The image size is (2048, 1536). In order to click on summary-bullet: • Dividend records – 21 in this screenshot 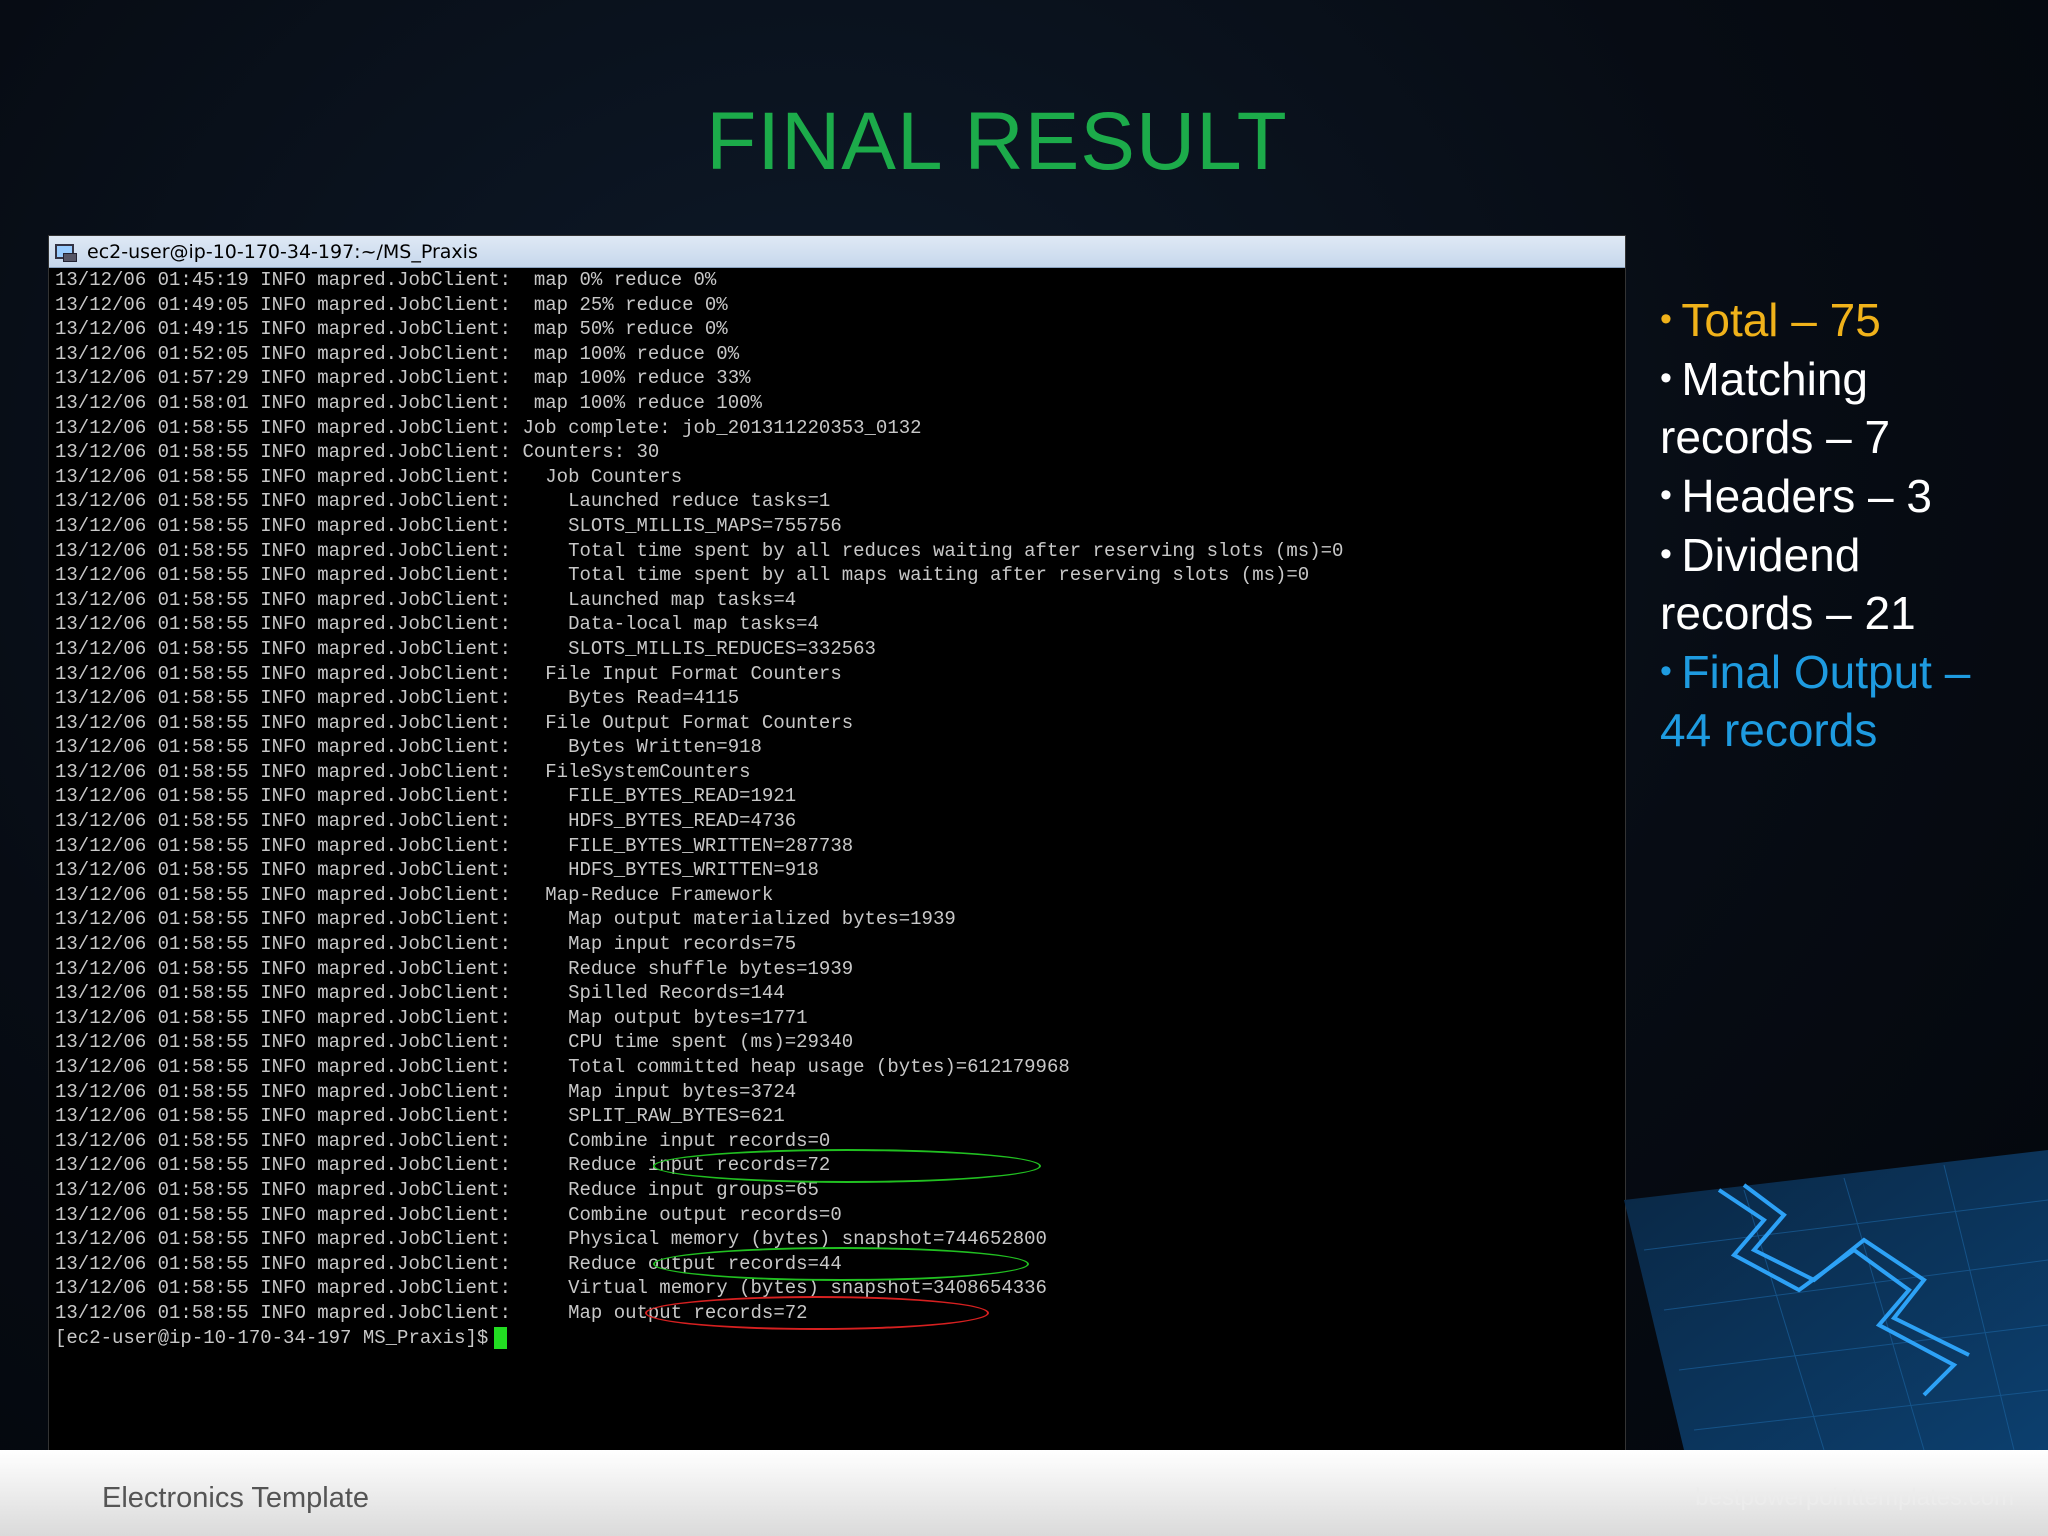, I will do `click(1840, 583)`.